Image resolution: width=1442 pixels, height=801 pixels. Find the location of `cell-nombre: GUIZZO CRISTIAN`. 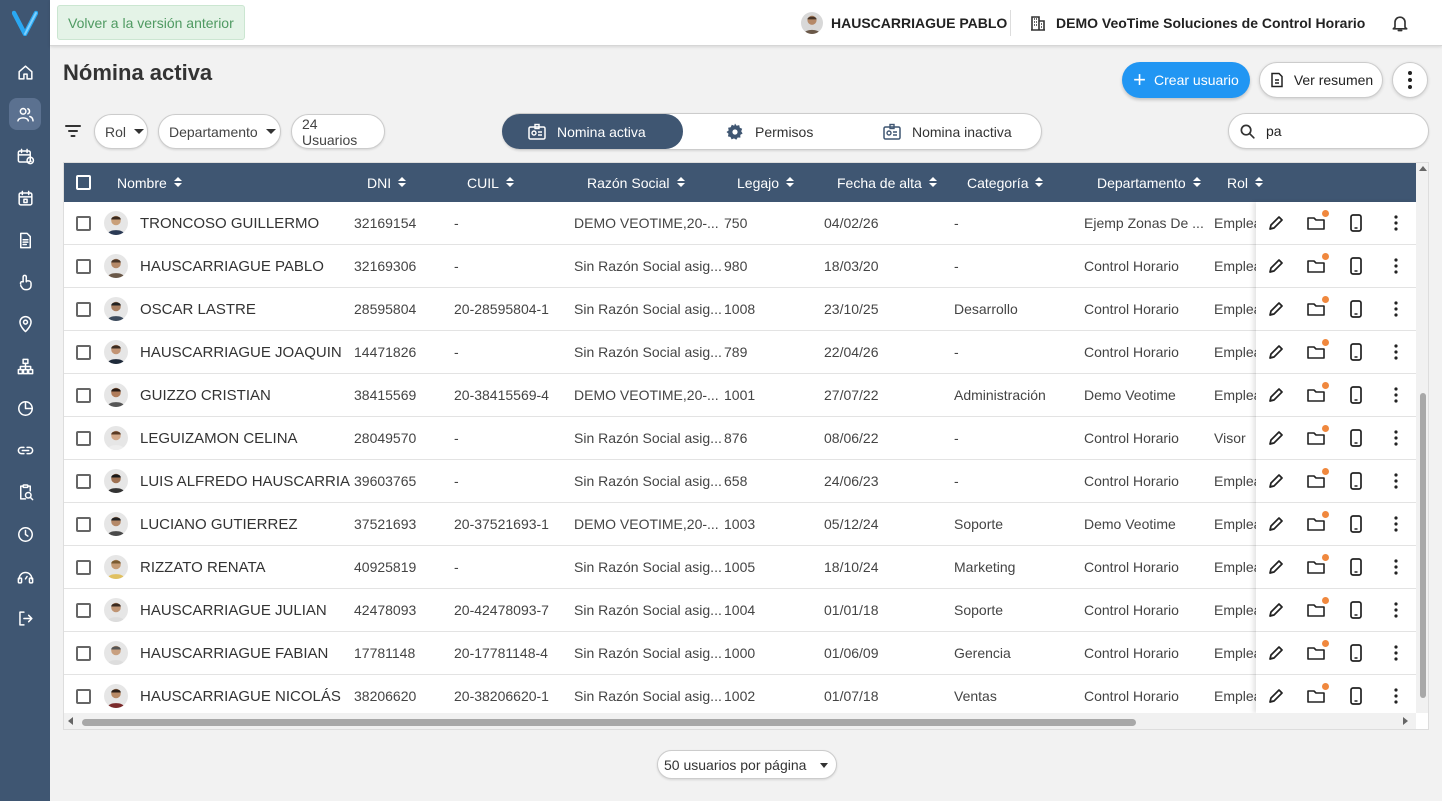

cell-nombre: GUIZZO CRISTIAN is located at coordinates (245, 395).